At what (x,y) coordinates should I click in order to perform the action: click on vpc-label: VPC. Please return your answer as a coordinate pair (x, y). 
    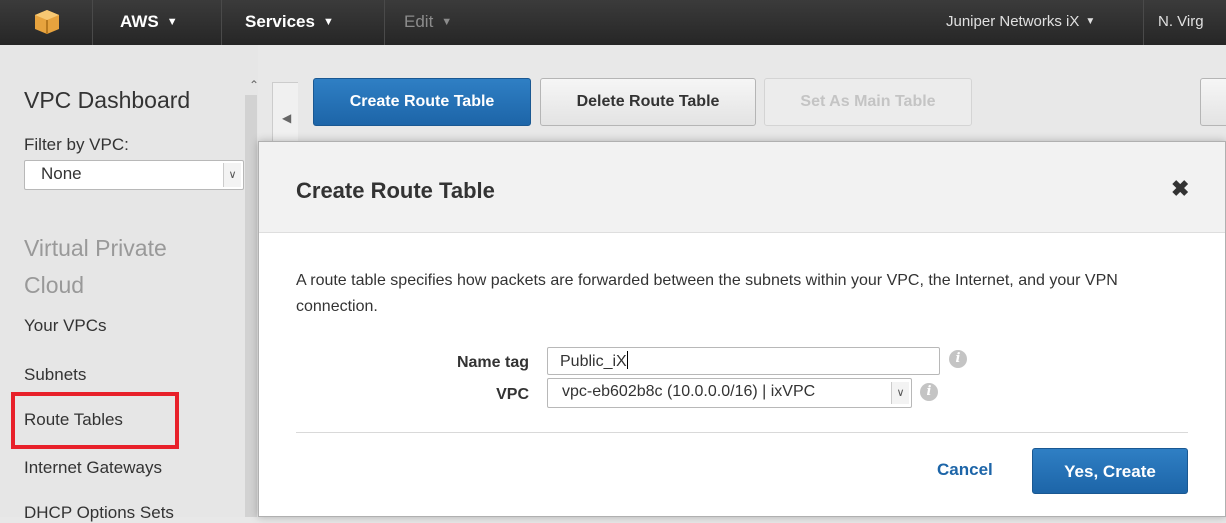
    Looking at the image, I should click on (512, 394).